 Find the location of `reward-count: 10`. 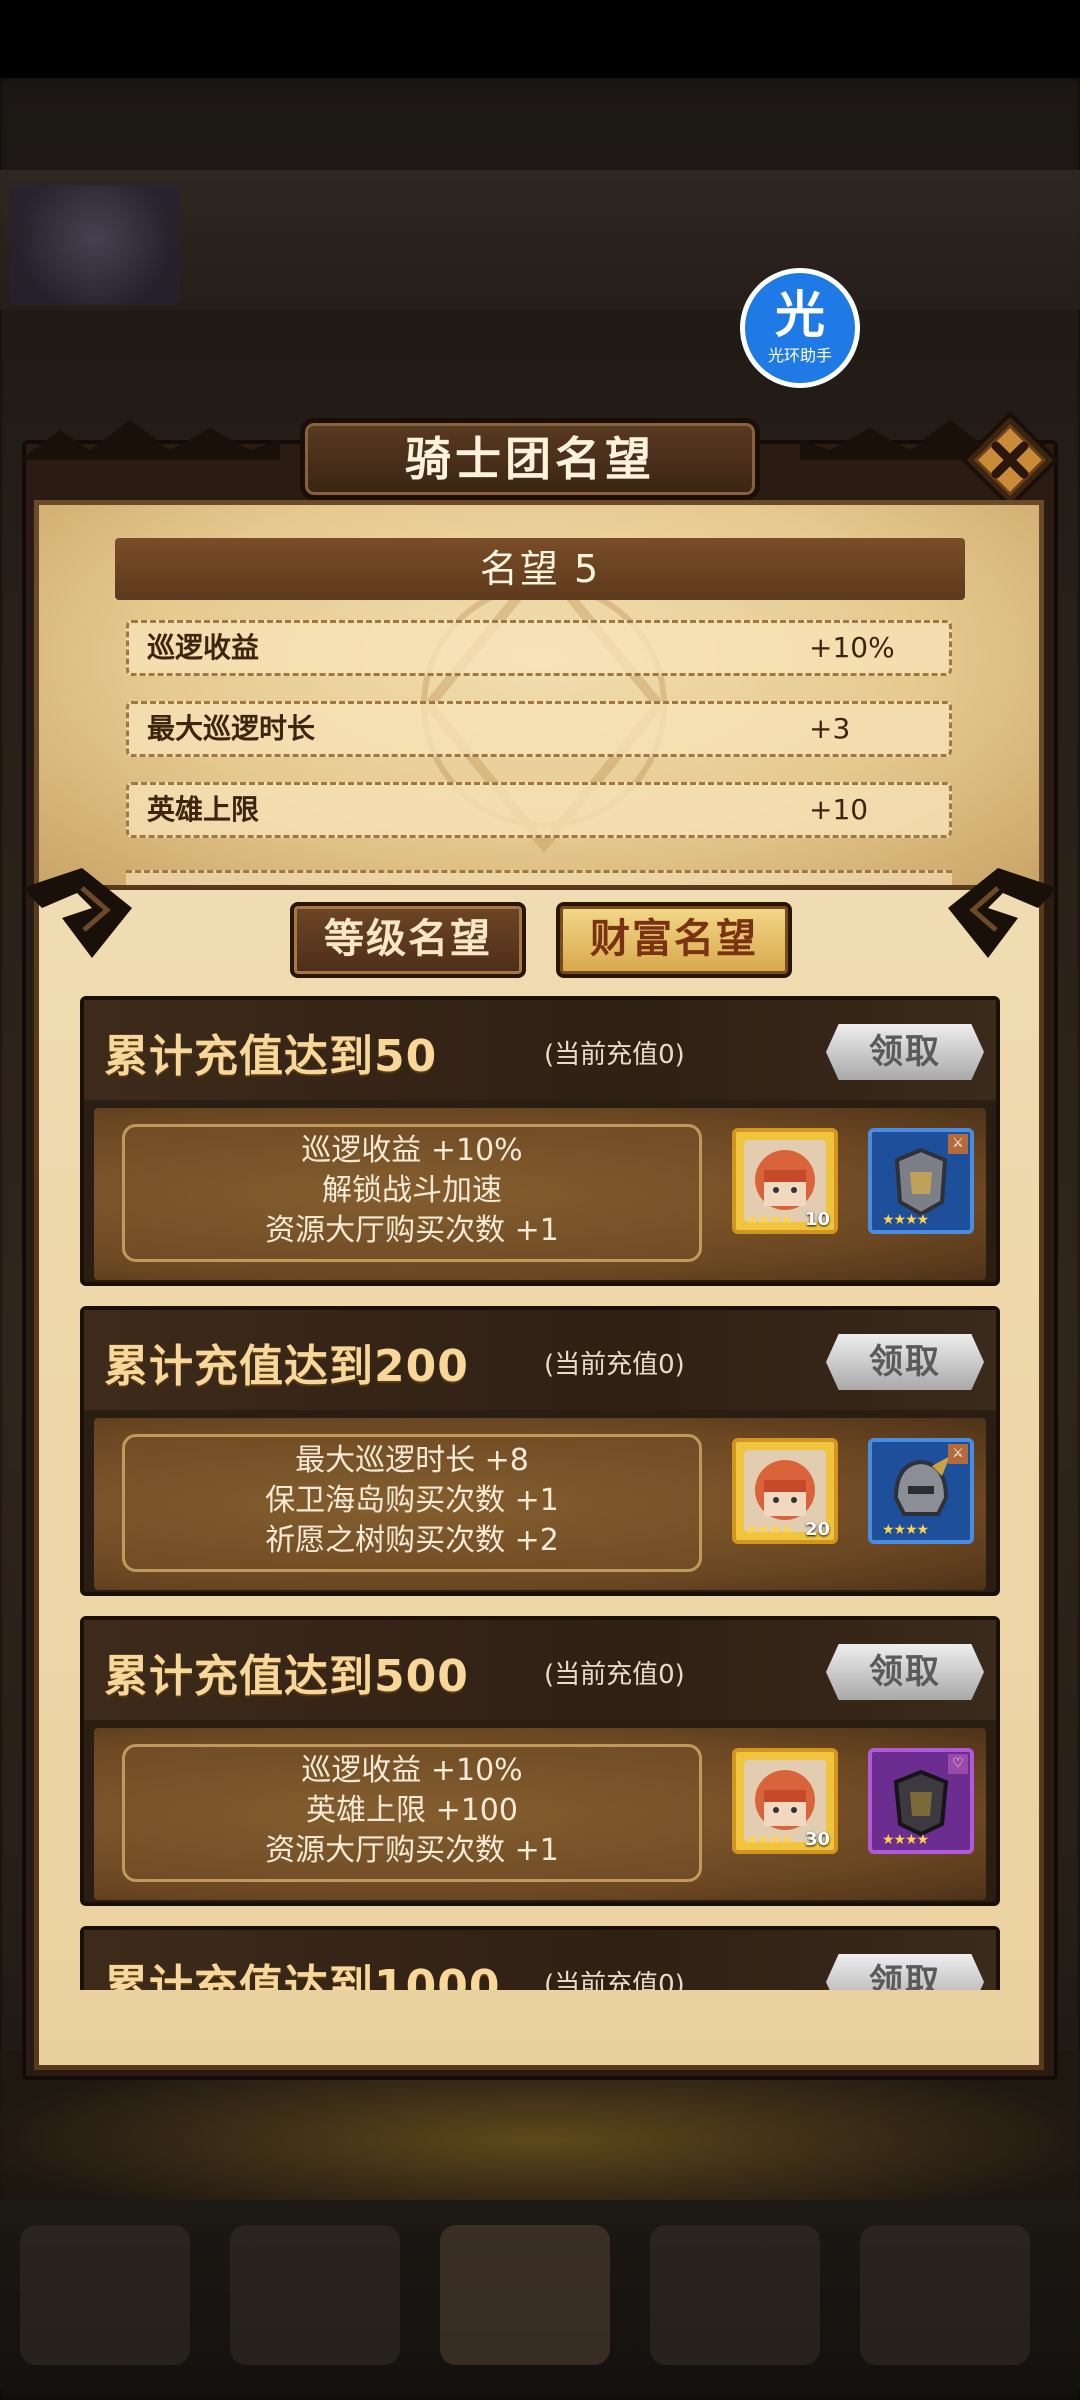

reward-count: 10 is located at coordinates (817, 1219).